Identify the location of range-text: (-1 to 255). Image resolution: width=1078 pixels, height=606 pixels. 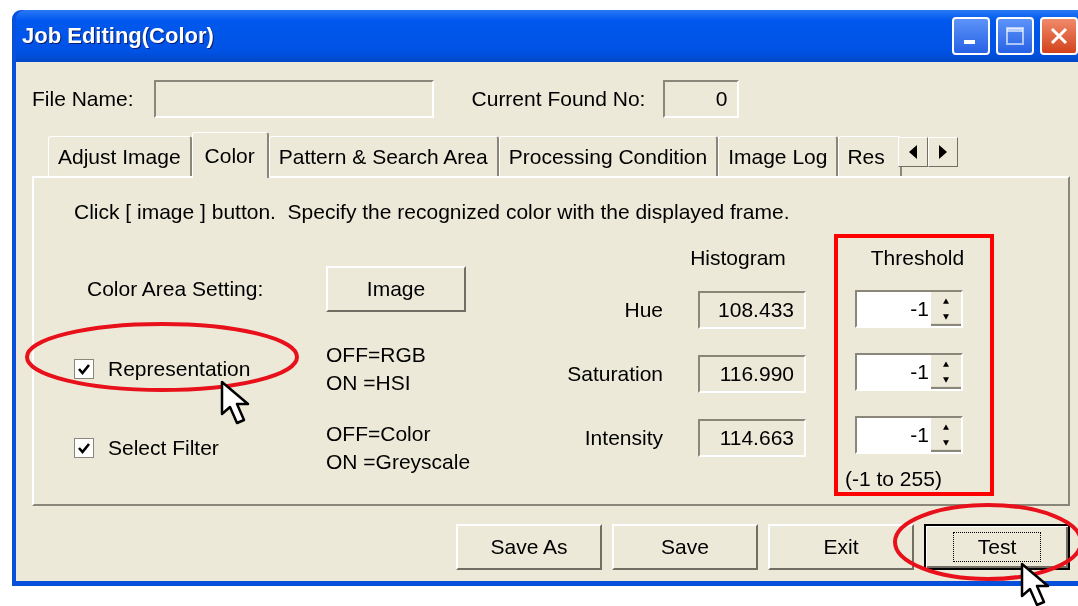
(893, 479).